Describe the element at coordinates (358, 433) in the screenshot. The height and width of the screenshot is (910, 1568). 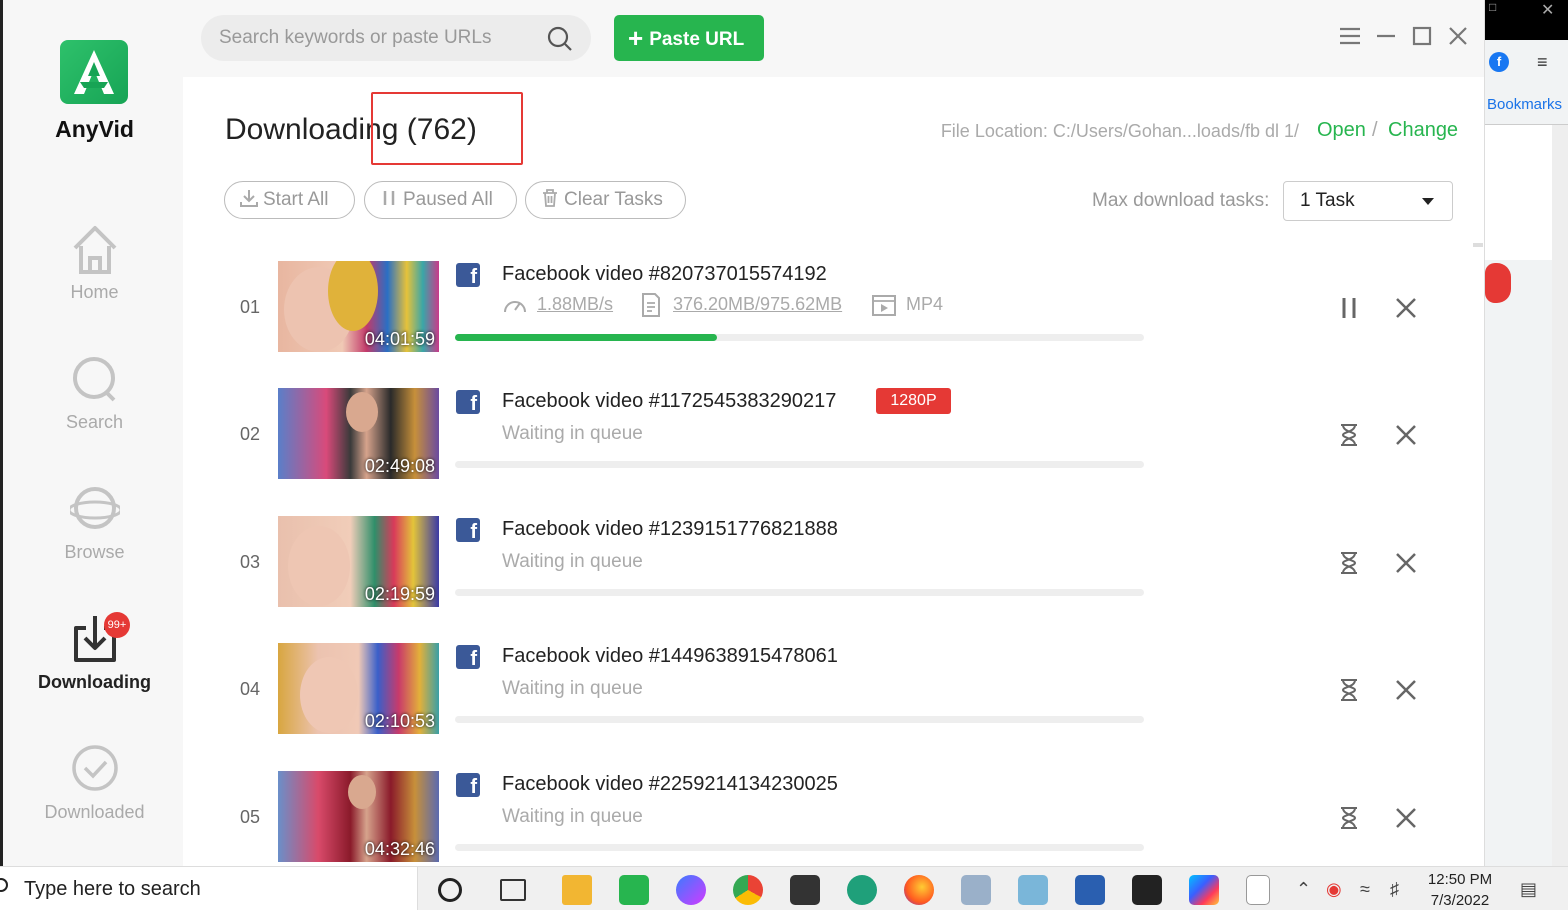
I see `video-thumbnail: 02:49:08` at that location.